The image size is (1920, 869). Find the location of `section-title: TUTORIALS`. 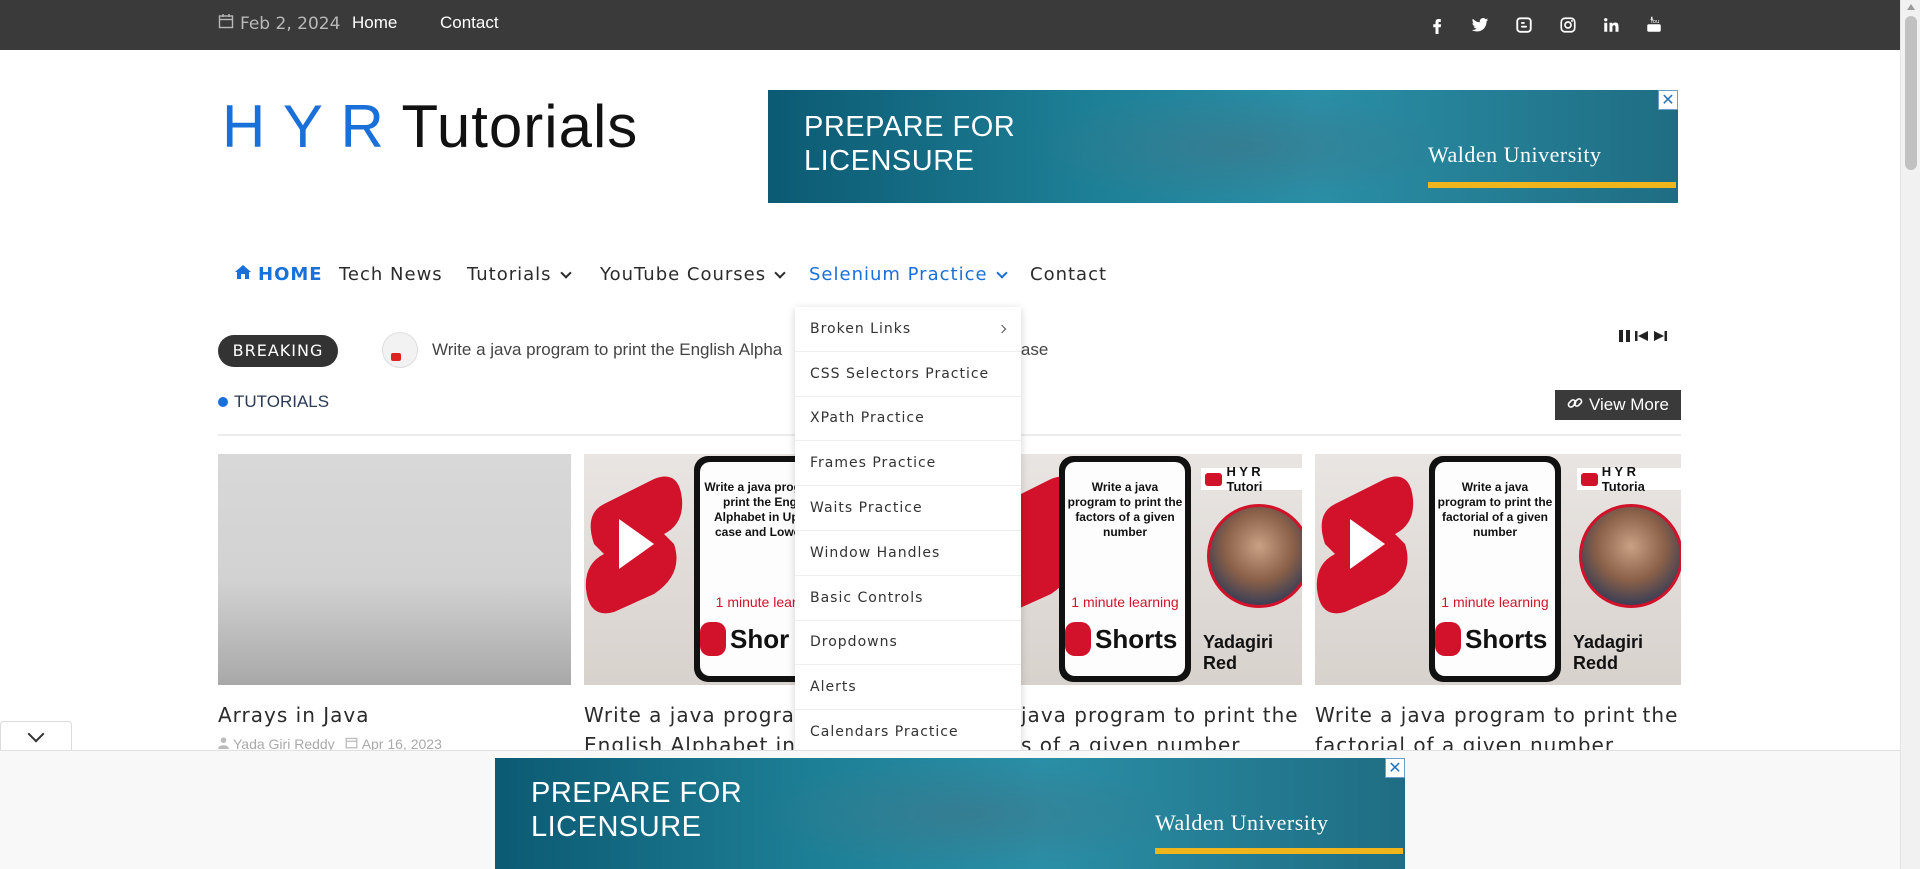

section-title: TUTORIALS is located at coordinates (273, 402).